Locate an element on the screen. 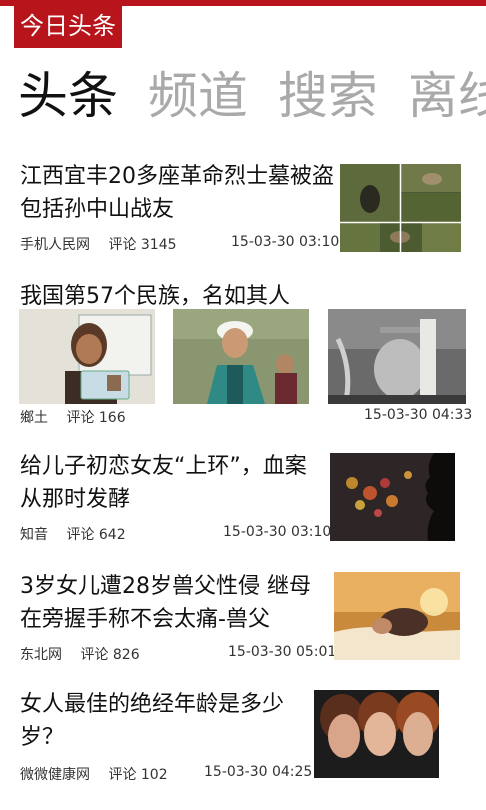  silhouette-bokeh-image is located at coordinates (392, 497).